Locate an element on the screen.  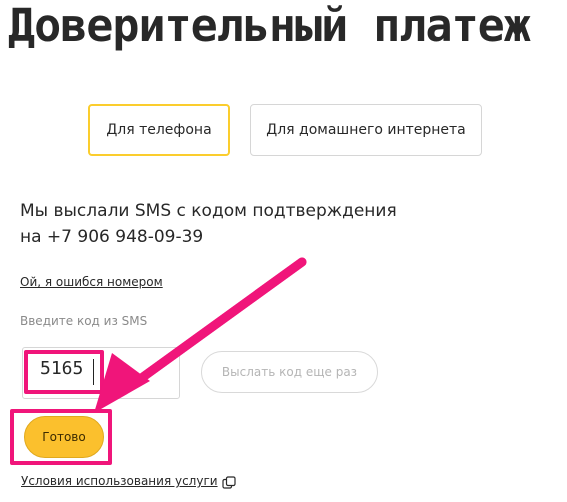
annotation-highlight-submit-button is located at coordinates (61, 437).